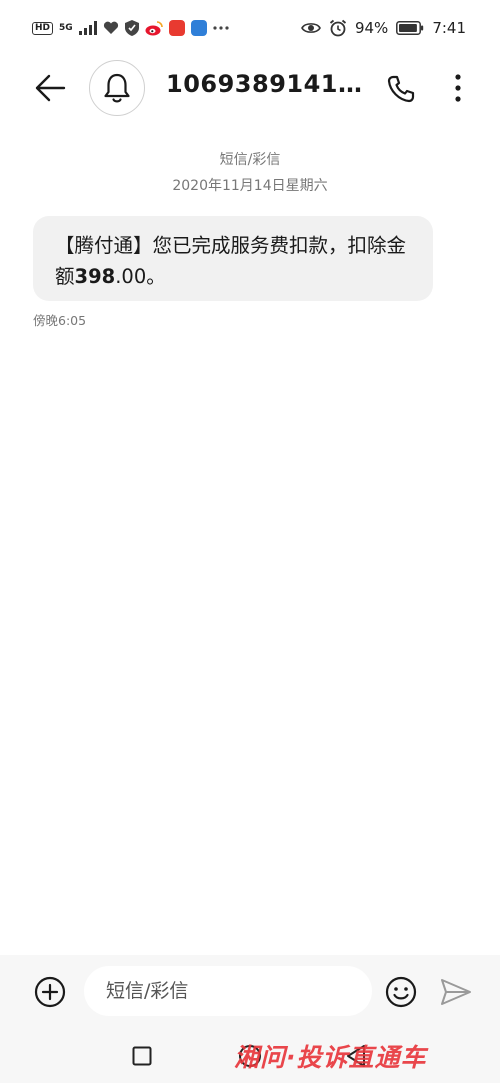  I want to click on message-time: 傍晚6:05, so click(60, 320).